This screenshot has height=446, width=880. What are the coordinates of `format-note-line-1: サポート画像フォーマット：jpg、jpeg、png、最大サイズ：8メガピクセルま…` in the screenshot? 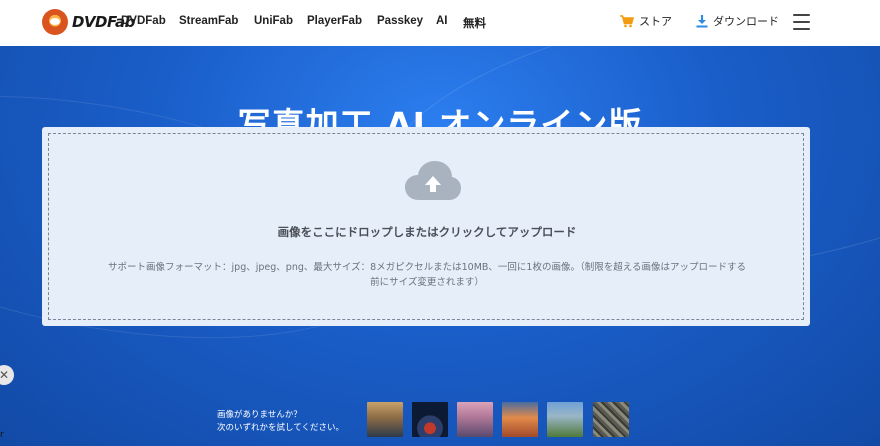 It's located at (427, 267).